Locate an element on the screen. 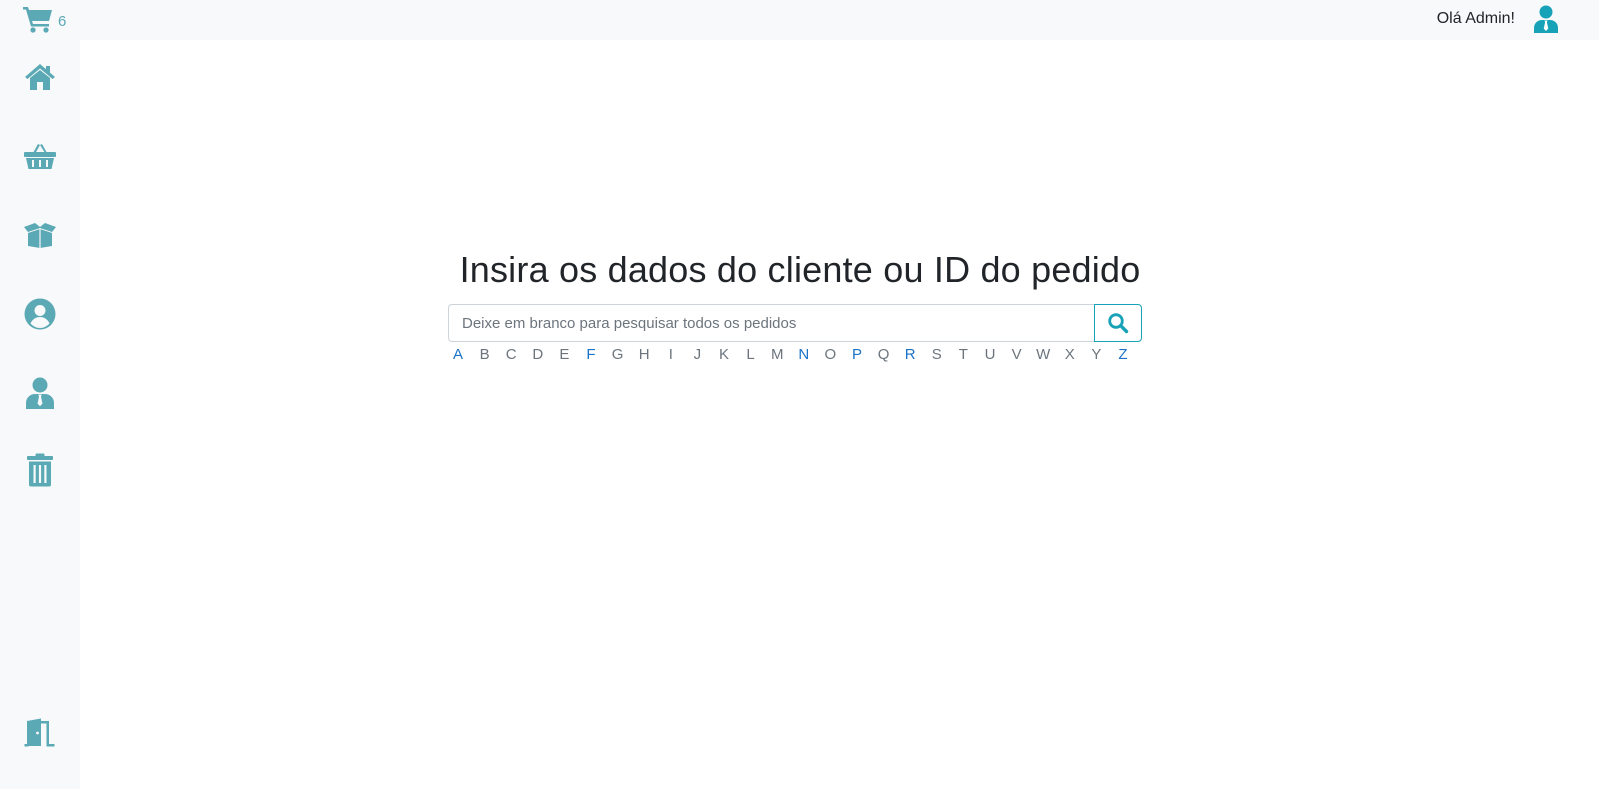 The width and height of the screenshot is (1599, 789). sidebar is located at coordinates (40, 414).